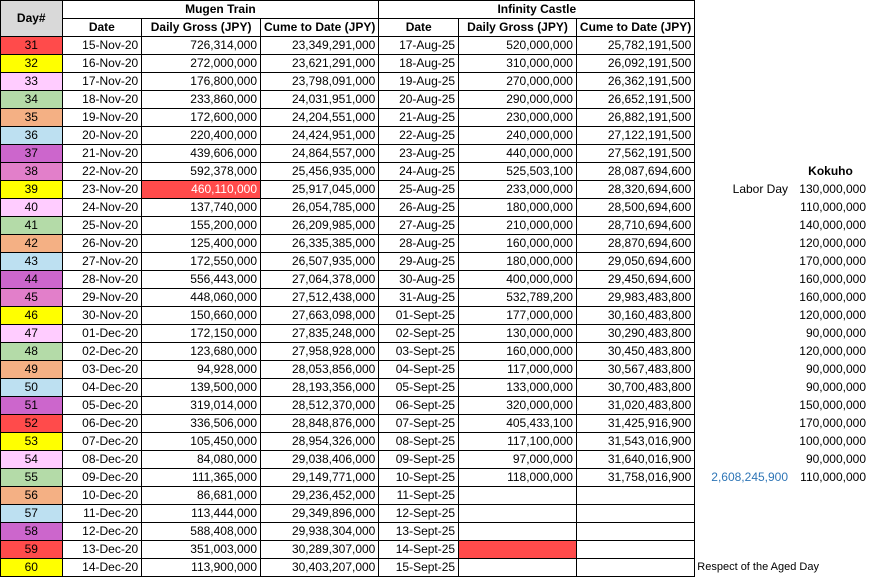  What do you see at coordinates (102, 99) in the screenshot?
I see `mugen-date-cell: 18-Nov-20` at bounding box center [102, 99].